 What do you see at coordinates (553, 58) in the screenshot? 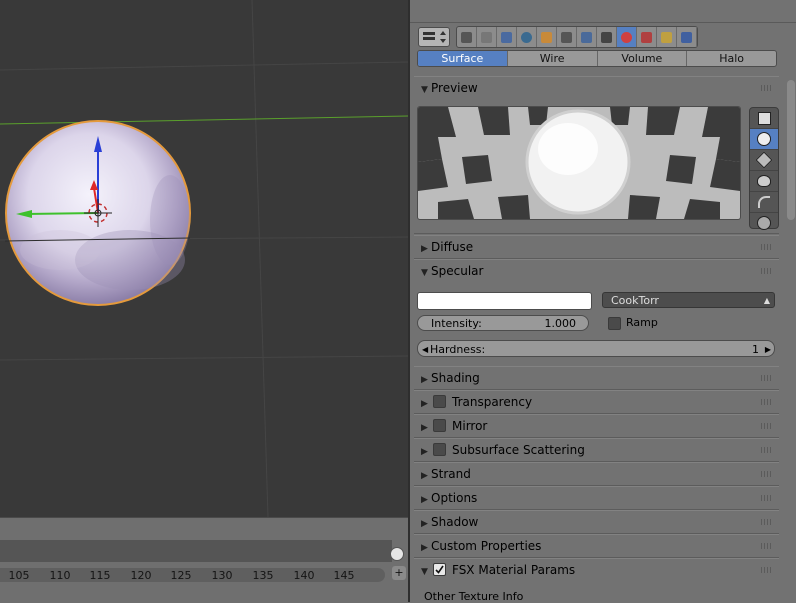
I see `tab-wire: Wire` at bounding box center [553, 58].